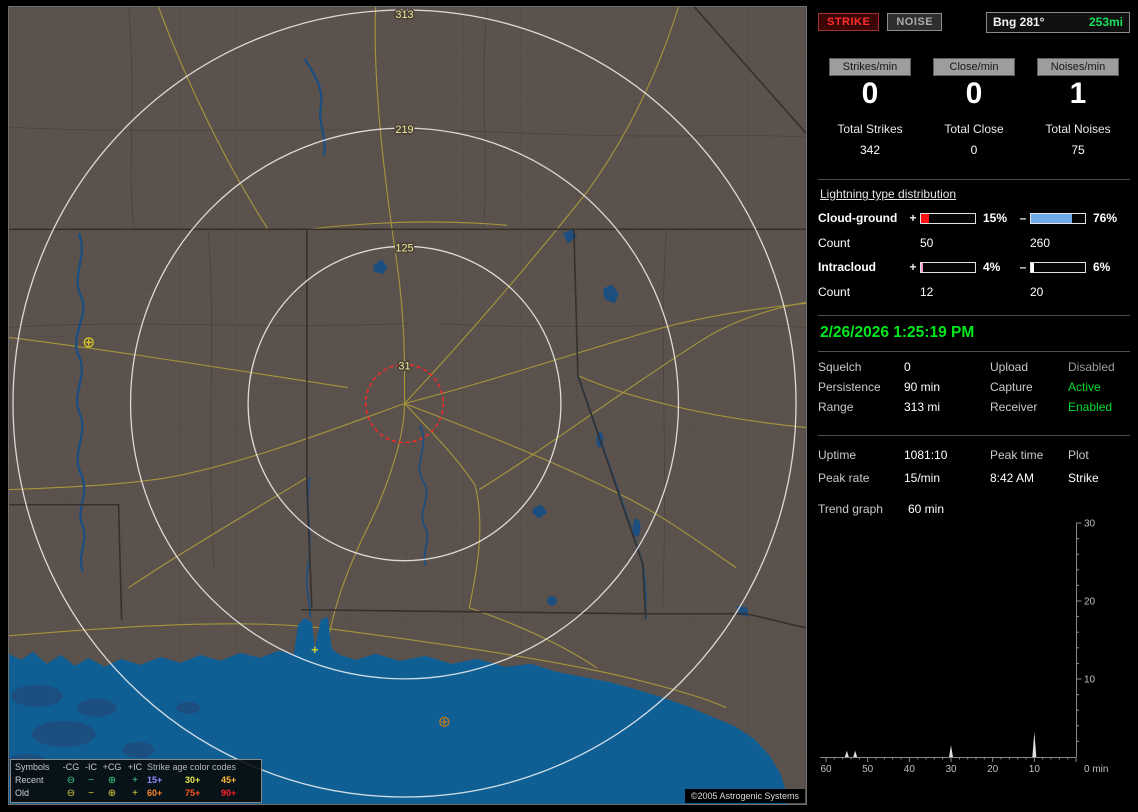 This screenshot has width=1138, height=812. What do you see at coordinates (744, 796) in the screenshot?
I see `copyright-notice: ©2005 Astrogenic Systems` at bounding box center [744, 796].